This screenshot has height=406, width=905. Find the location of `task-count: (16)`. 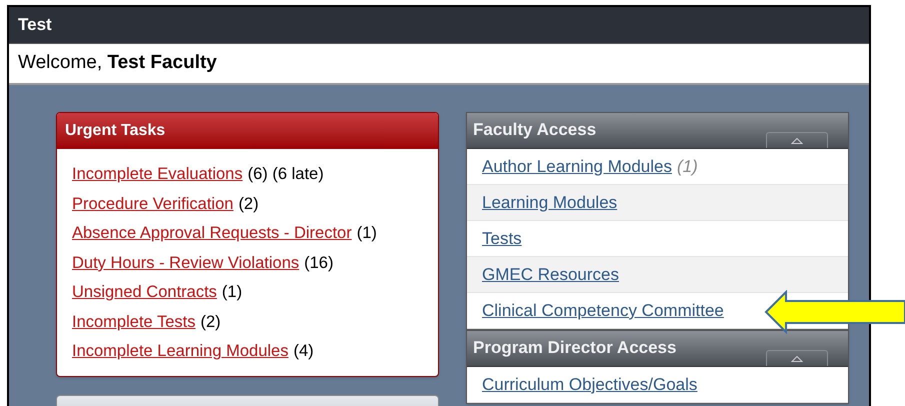

task-count: (16) is located at coordinates (319, 263).